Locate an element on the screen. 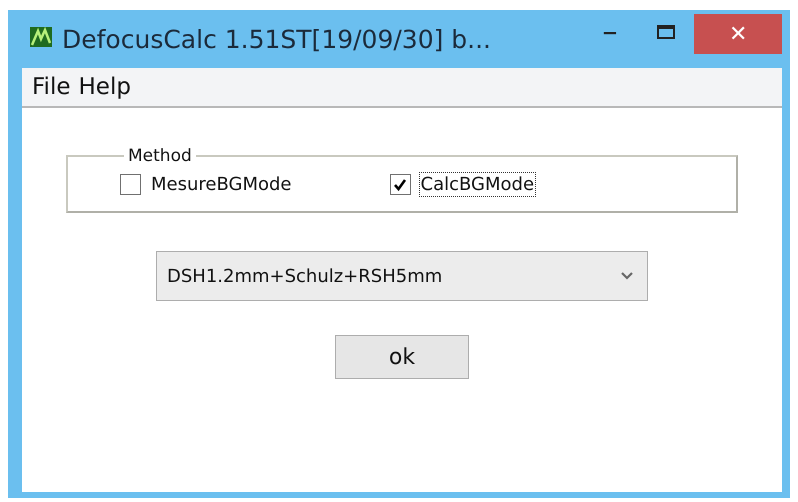 The height and width of the screenshot is (502, 798). minimize-button: ‒ is located at coordinates (610, 32).